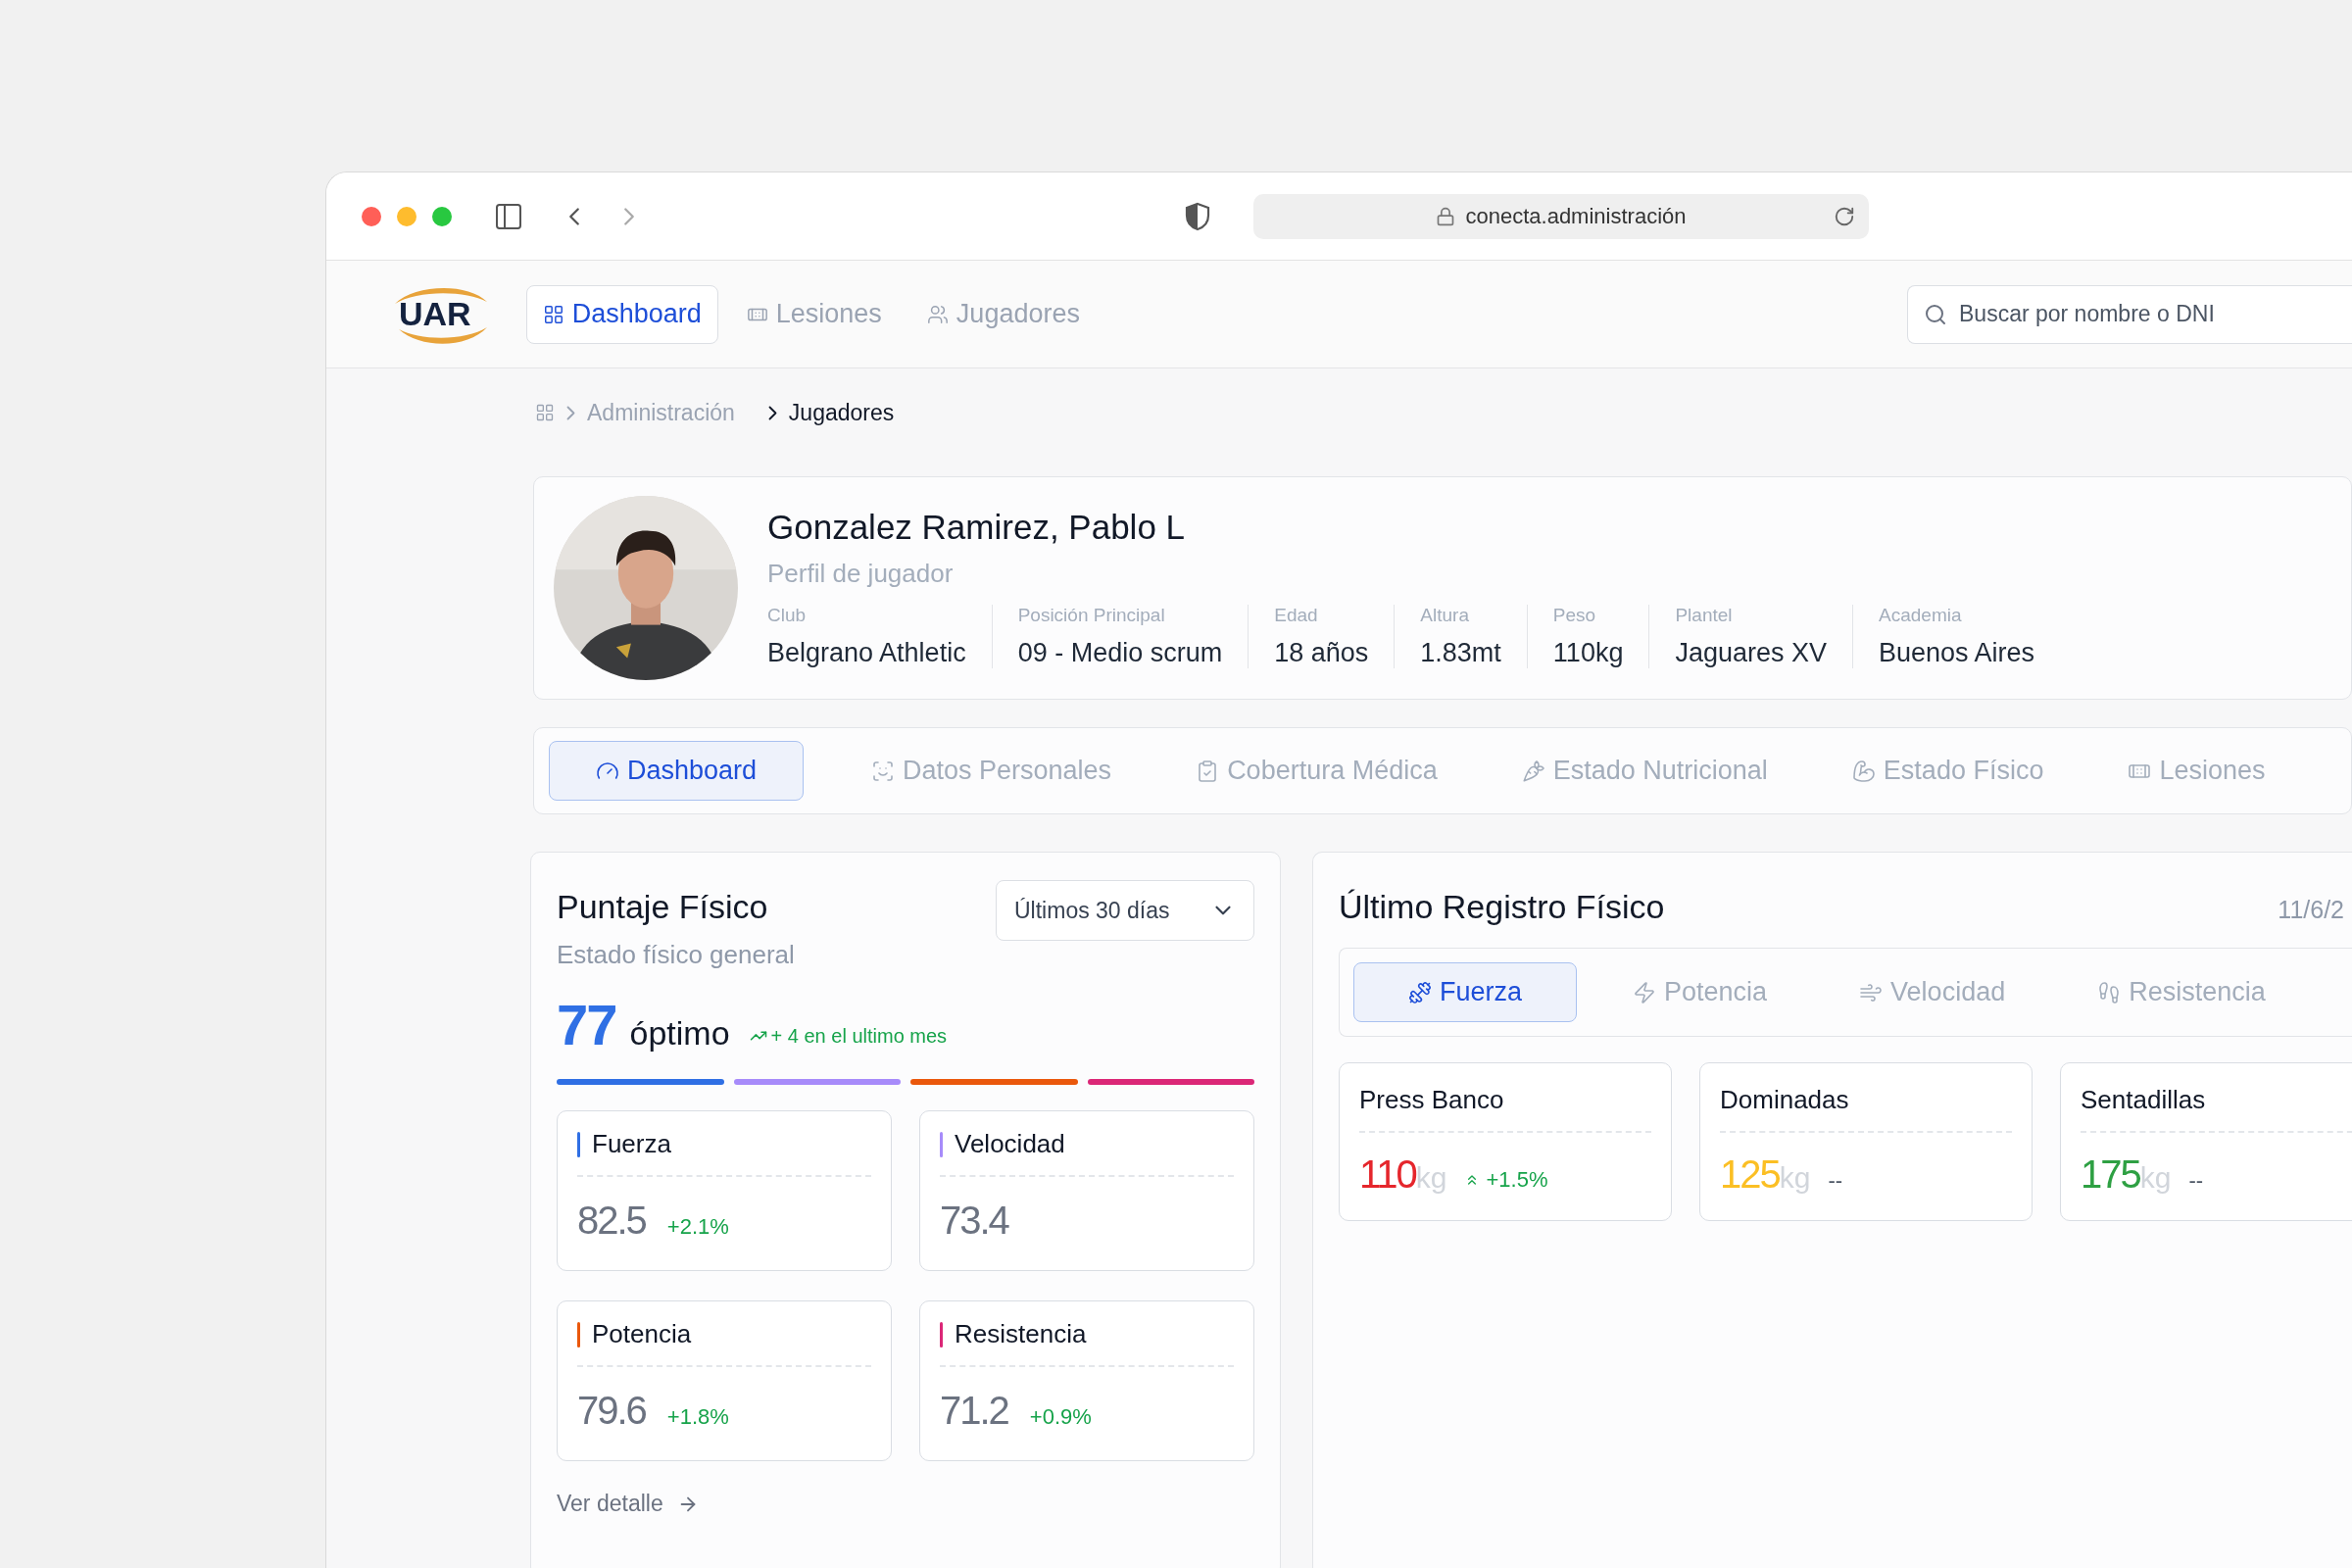  What do you see at coordinates (406, 216) in the screenshot?
I see `minimize-window-button` at bounding box center [406, 216].